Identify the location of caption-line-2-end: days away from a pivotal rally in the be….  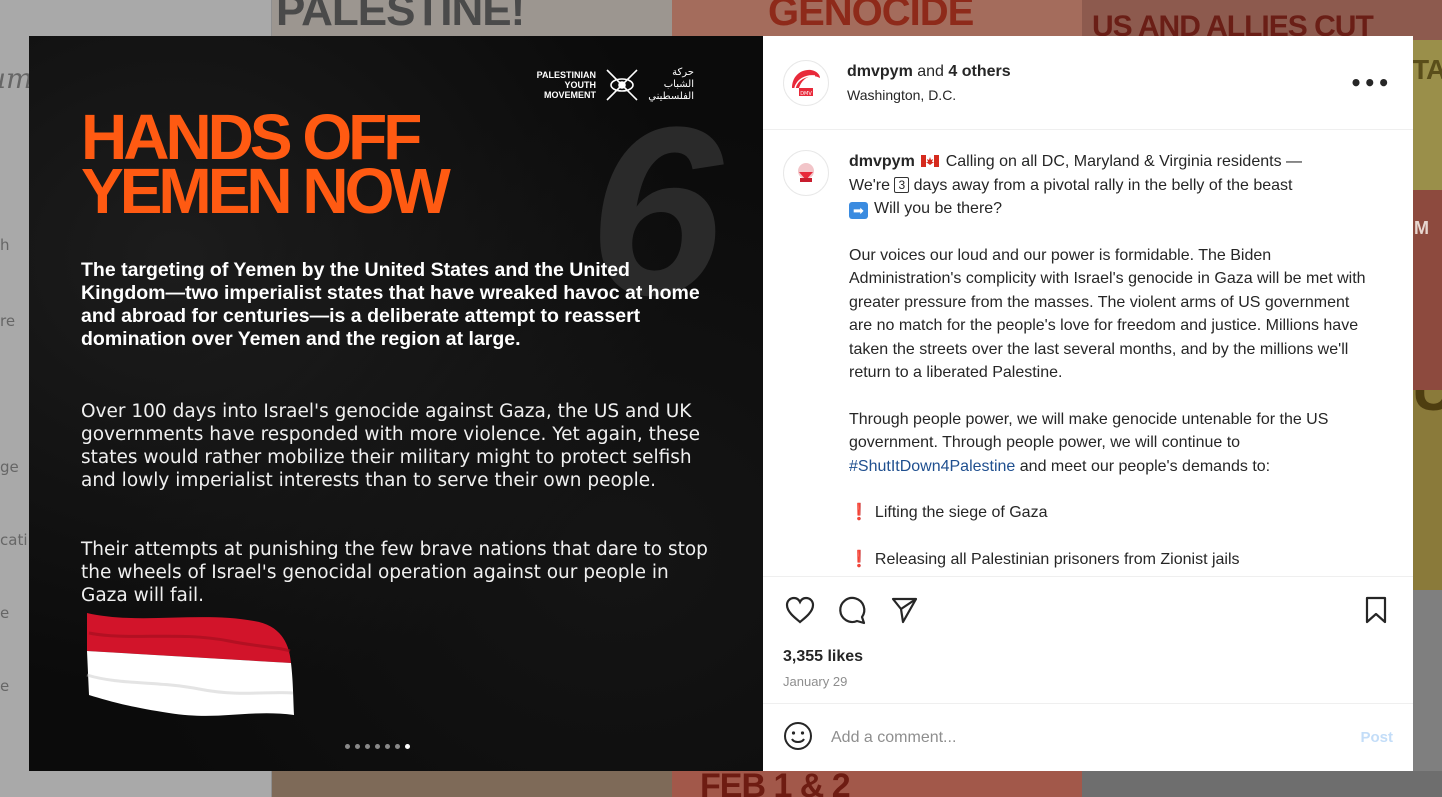
(1103, 185).